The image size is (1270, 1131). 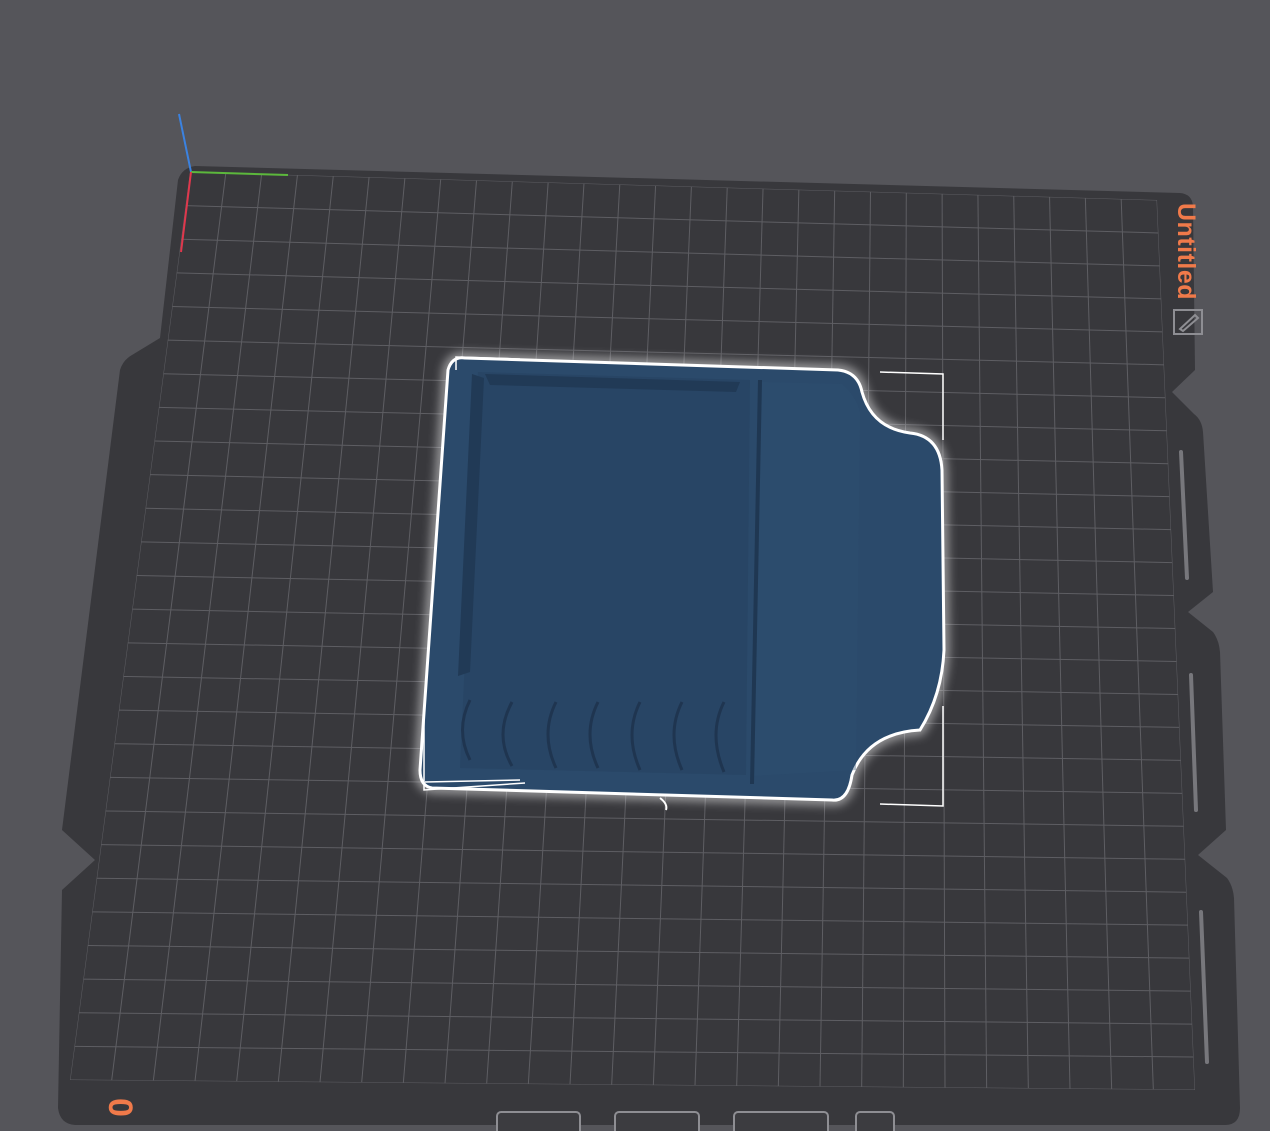 I want to click on plate-edit-button, so click(x=1188, y=322).